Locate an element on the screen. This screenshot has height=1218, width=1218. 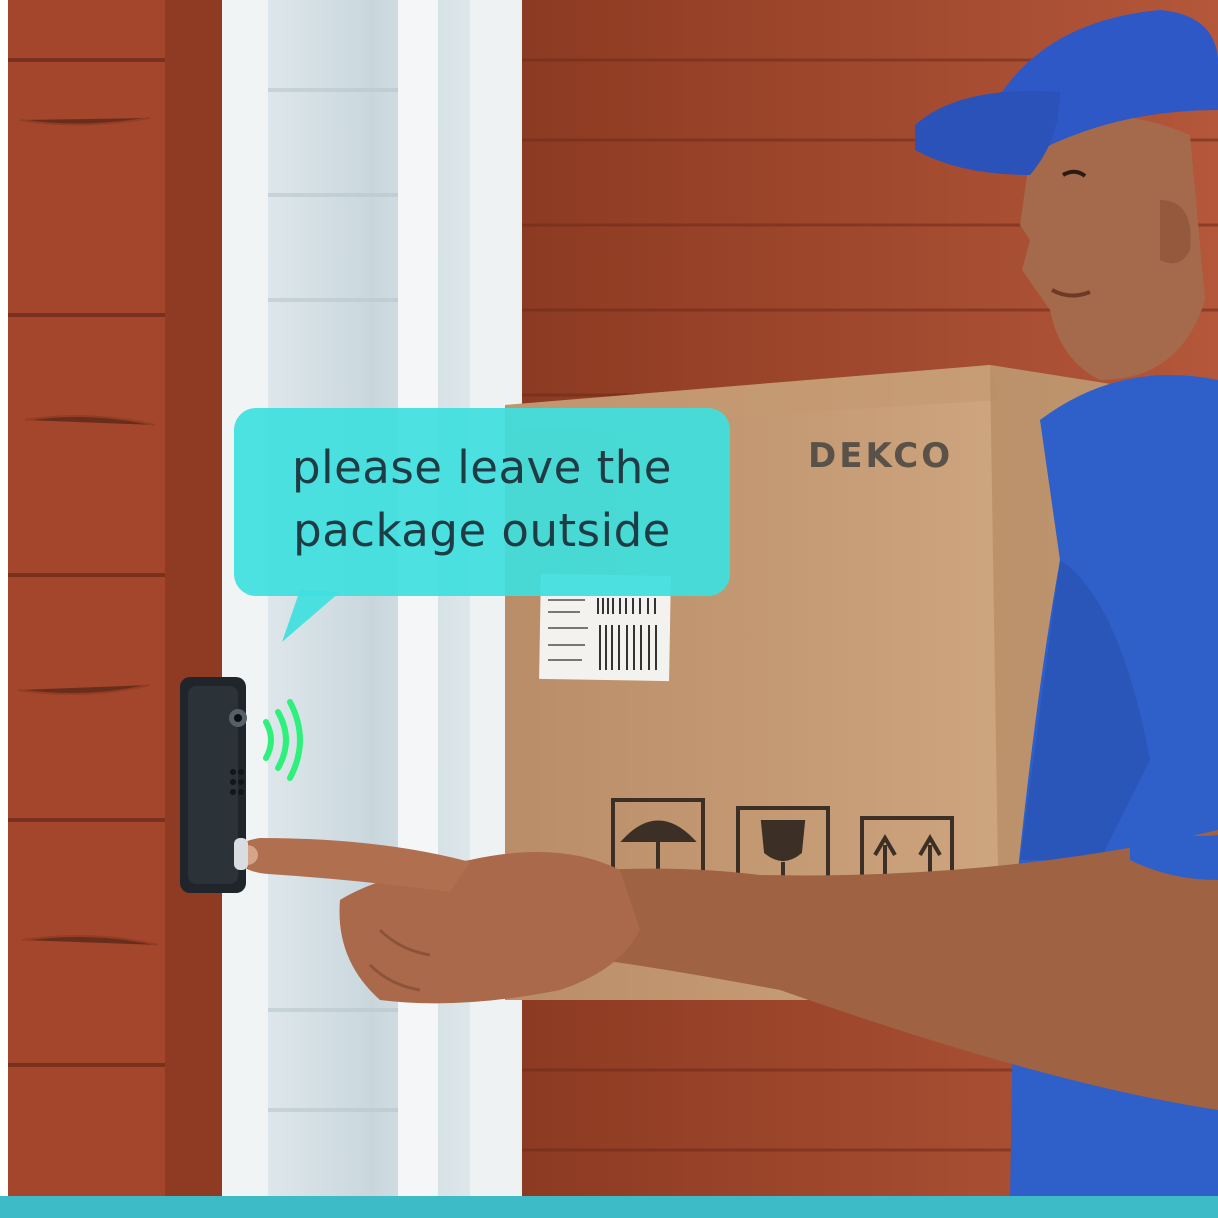
doorbell-camera is located at coordinates (214, 785).